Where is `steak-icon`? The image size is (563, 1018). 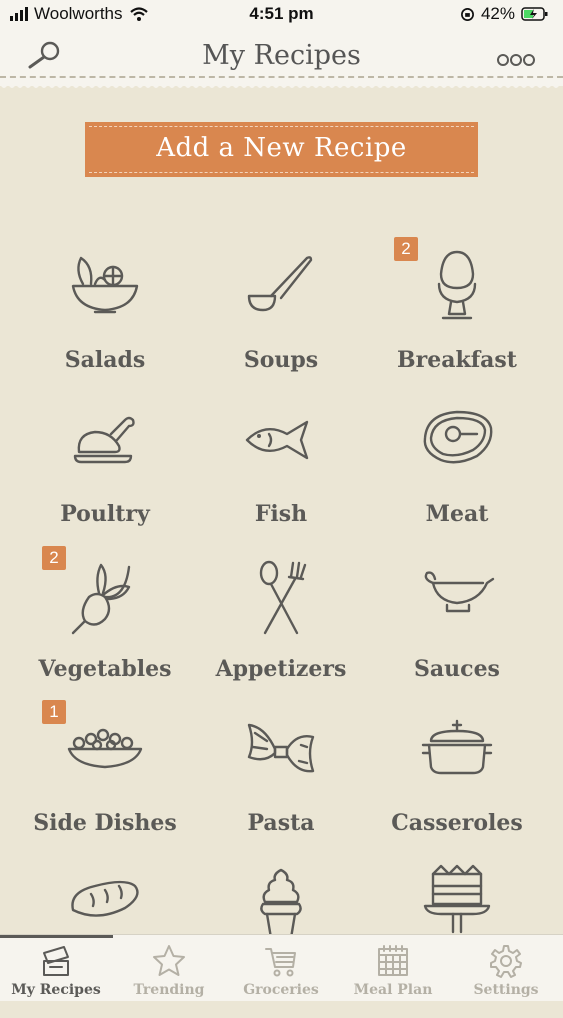 steak-icon is located at coordinates (458, 437).